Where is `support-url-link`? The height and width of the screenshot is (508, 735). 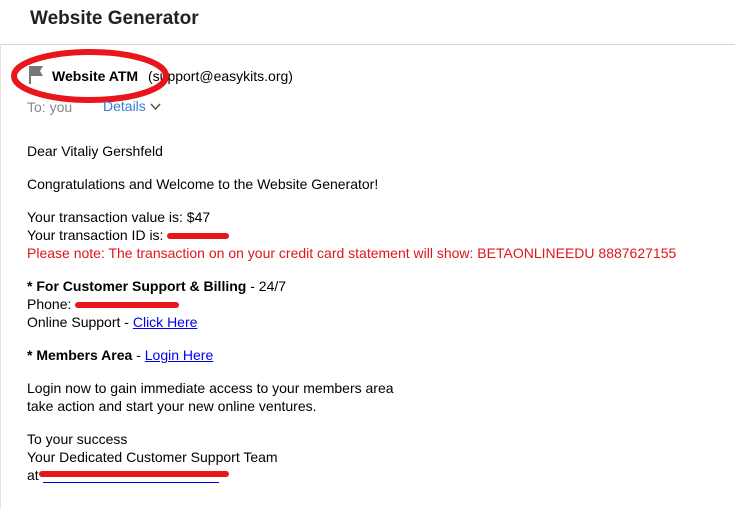 support-url-link is located at coordinates (133, 475).